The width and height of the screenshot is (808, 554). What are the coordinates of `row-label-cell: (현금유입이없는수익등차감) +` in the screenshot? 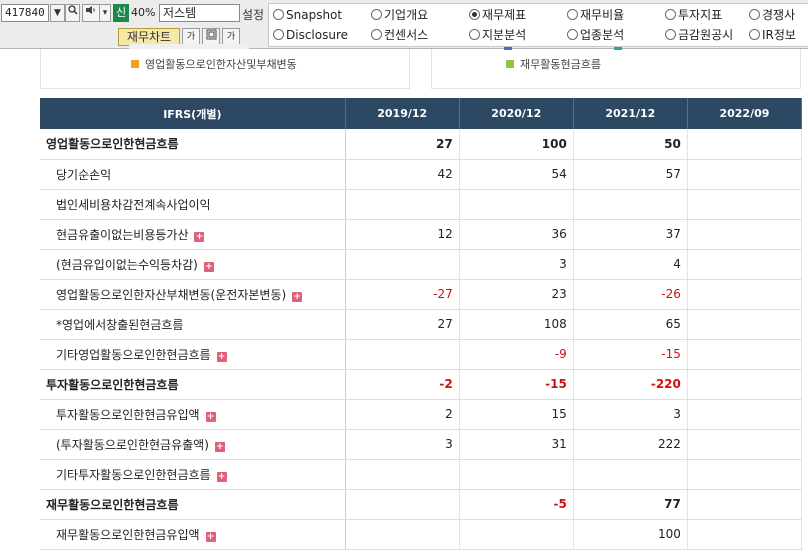 It's located at (193, 264).